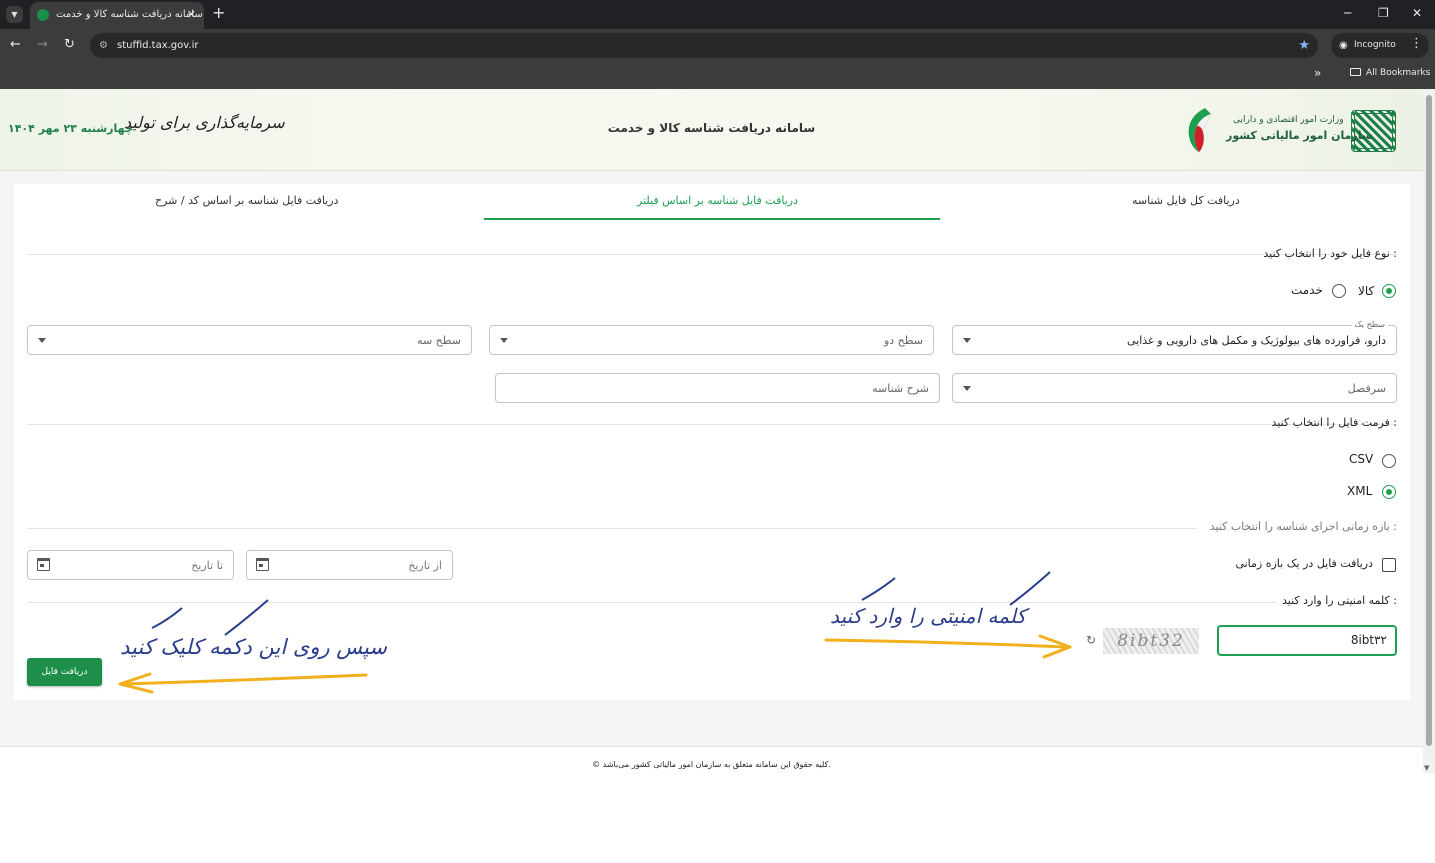 The height and width of the screenshot is (863, 1435). I want to click on scrollbar-thumb, so click(1429, 420).